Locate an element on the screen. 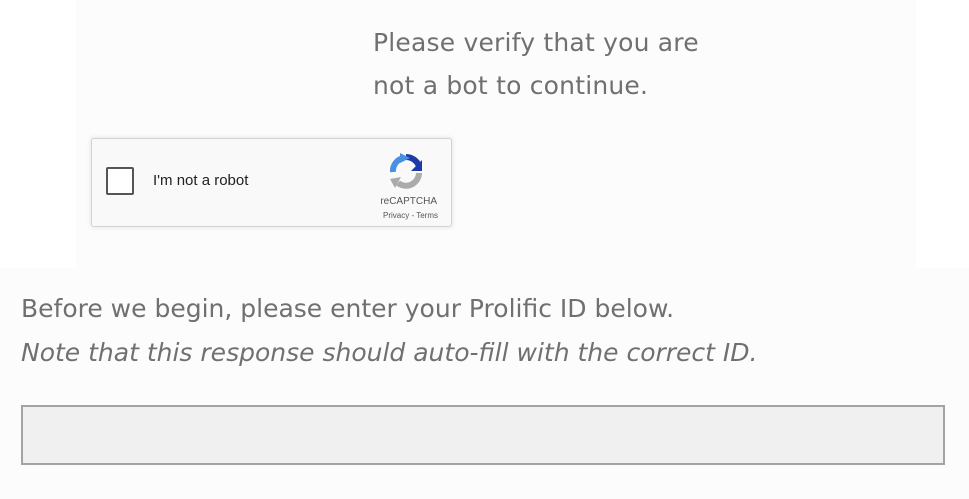  recaptcha-brand: reCAPTCHA is located at coordinates (408, 201).